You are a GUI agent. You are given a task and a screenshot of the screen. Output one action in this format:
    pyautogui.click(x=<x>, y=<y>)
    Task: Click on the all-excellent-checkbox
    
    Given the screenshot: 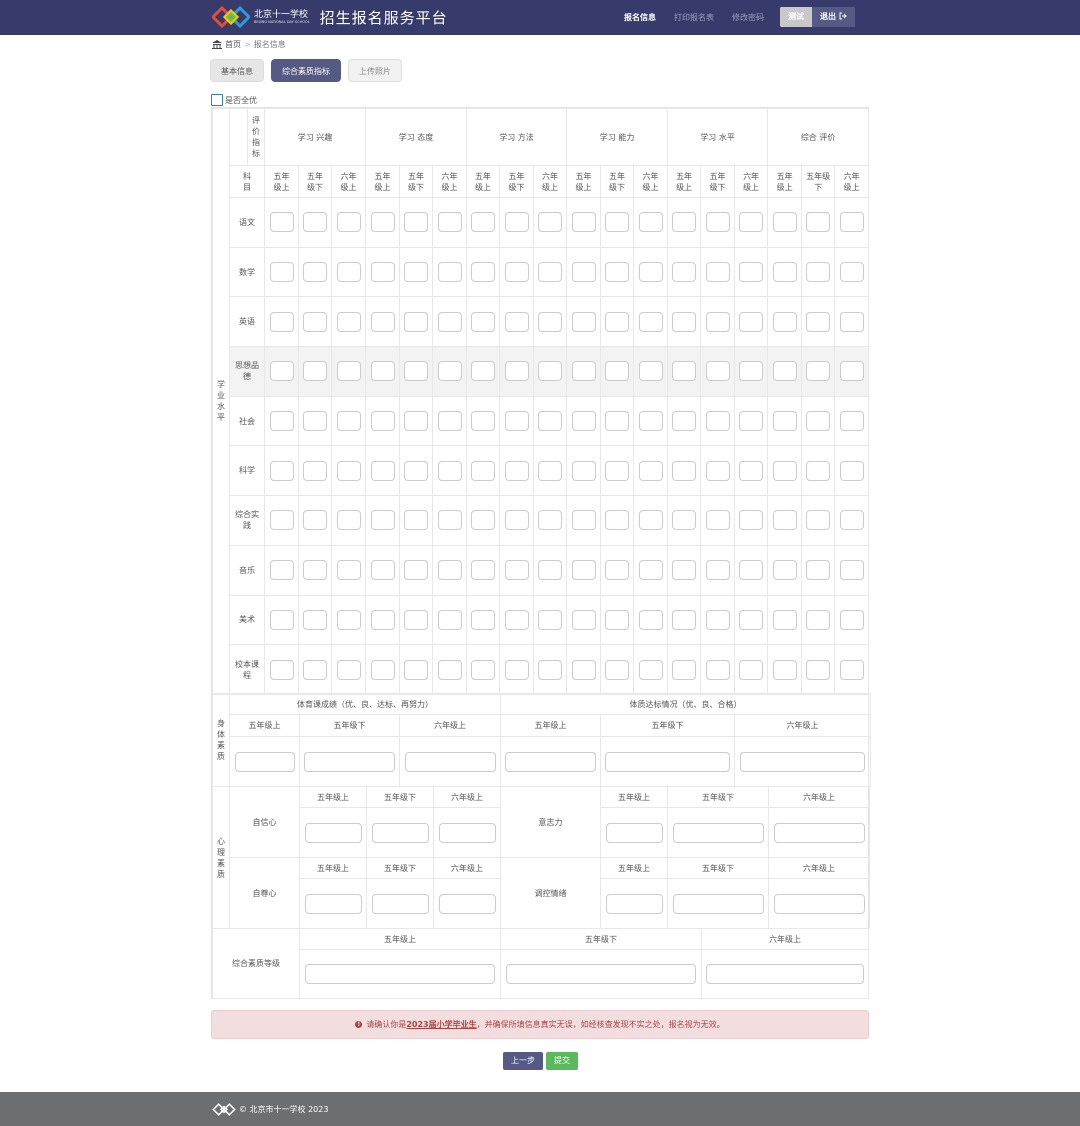 What is the action you would take?
    pyautogui.click(x=217, y=100)
    